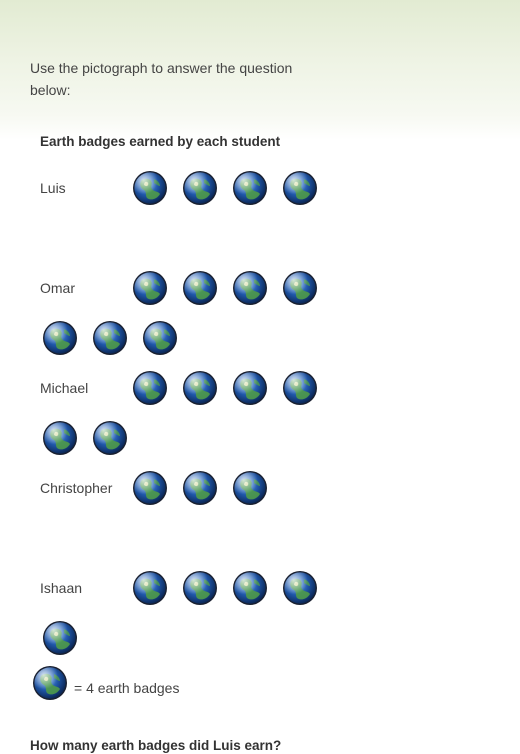  What do you see at coordinates (64, 388) in the screenshot?
I see `row-label: Michael` at bounding box center [64, 388].